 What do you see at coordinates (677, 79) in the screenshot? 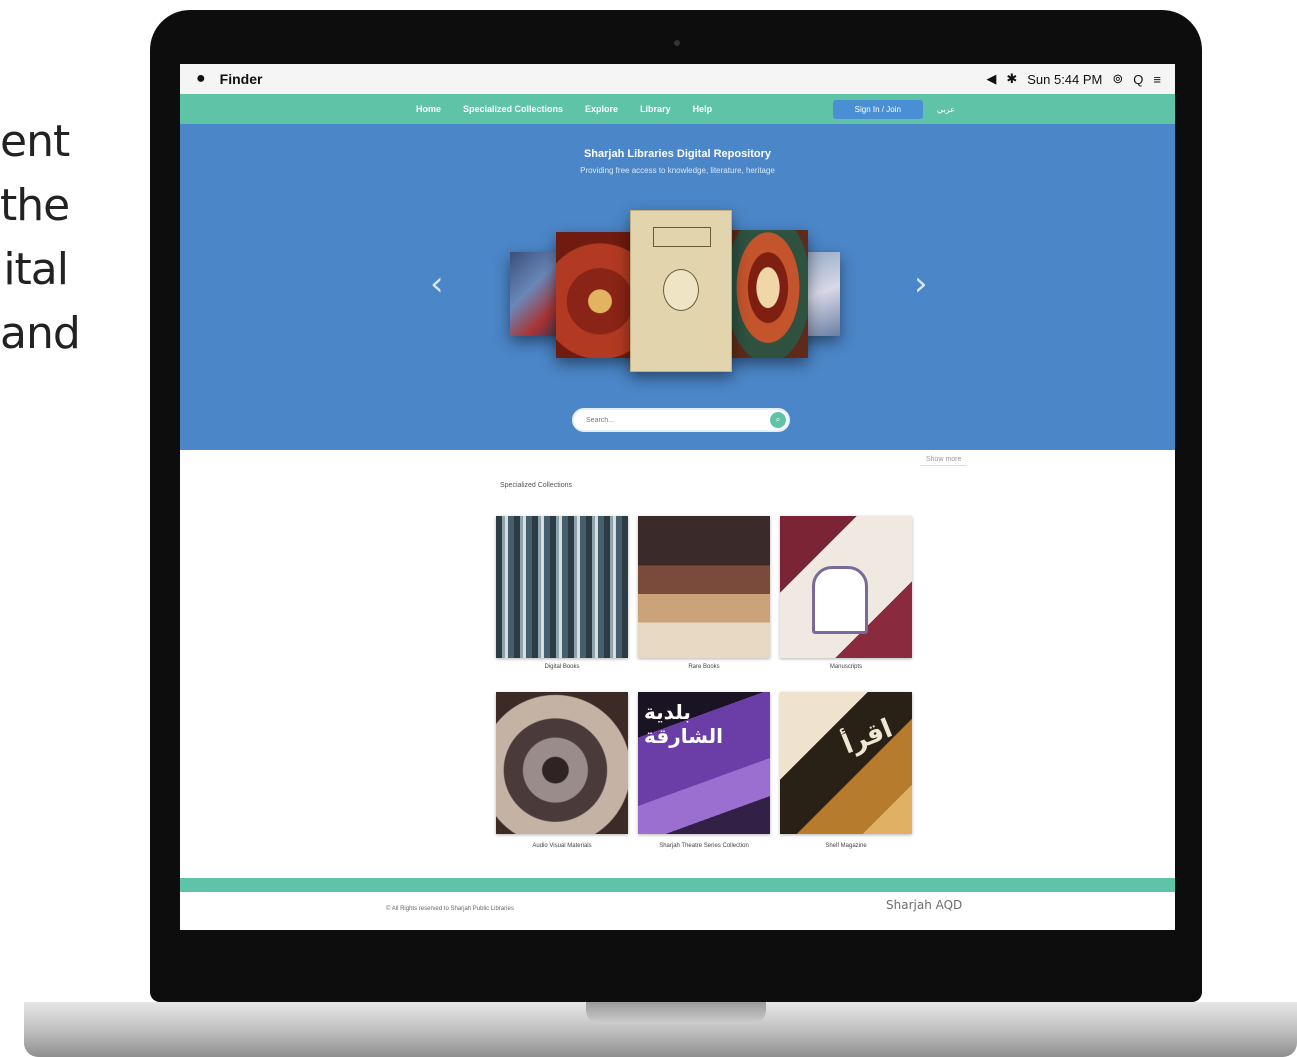
I see `mac-menubar: ● Finder ◀ ✱ Sun 5:44 PM ⊚ Q ≡` at bounding box center [677, 79].